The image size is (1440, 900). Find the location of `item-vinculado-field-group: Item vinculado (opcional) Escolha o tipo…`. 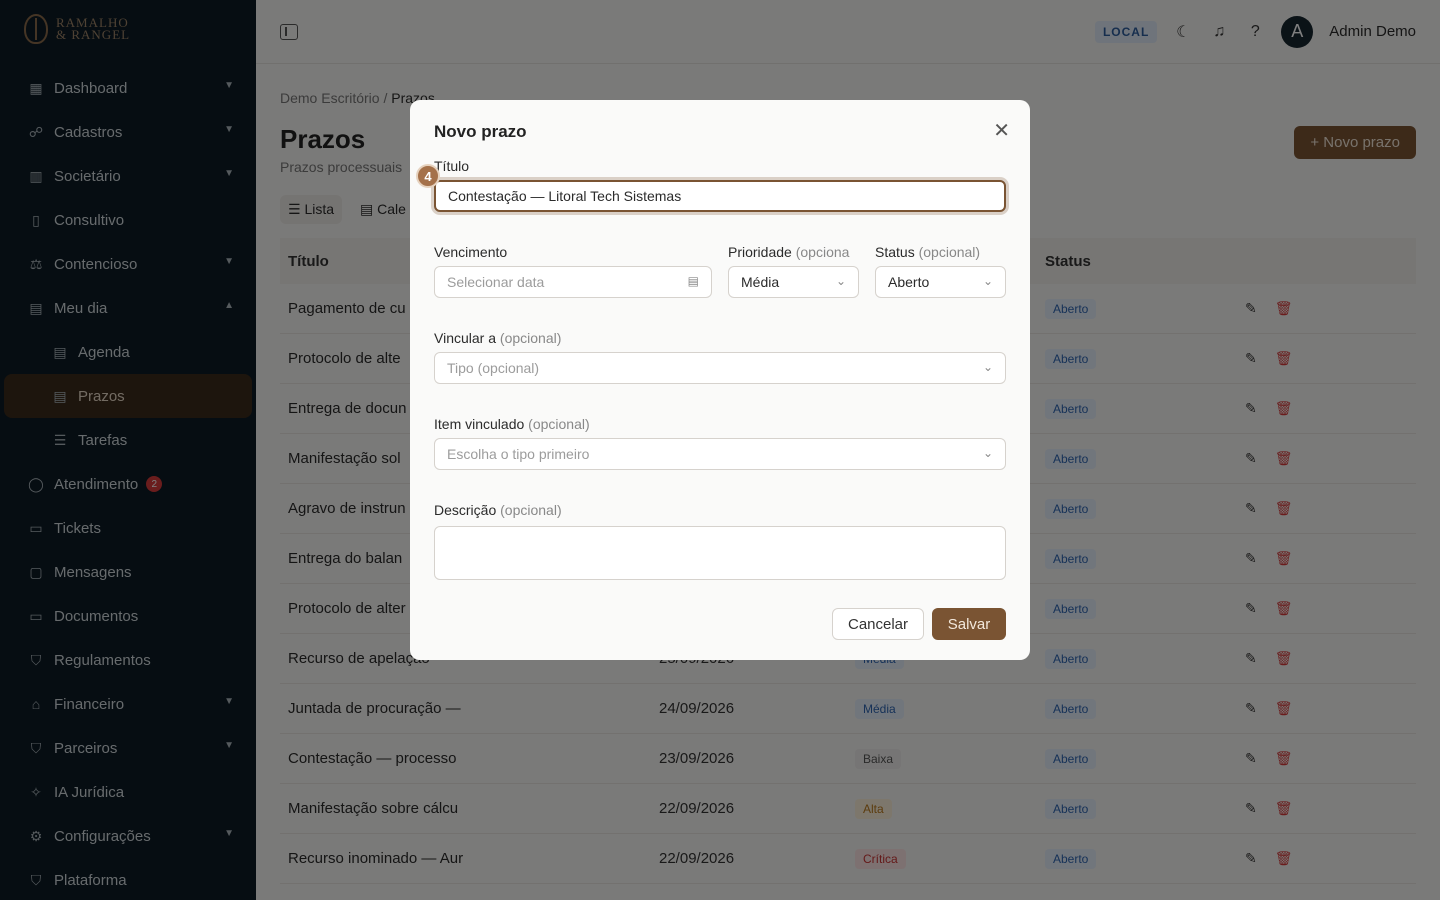

item-vinculado-field-group: Item vinculado (opcional) Escolha o tipo… is located at coordinates (720, 443).